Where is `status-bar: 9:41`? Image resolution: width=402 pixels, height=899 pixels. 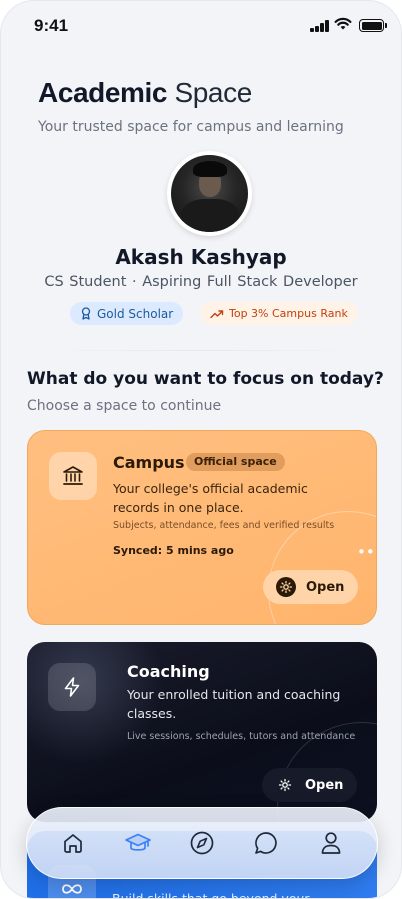 status-bar: 9:41 is located at coordinates (201, 26).